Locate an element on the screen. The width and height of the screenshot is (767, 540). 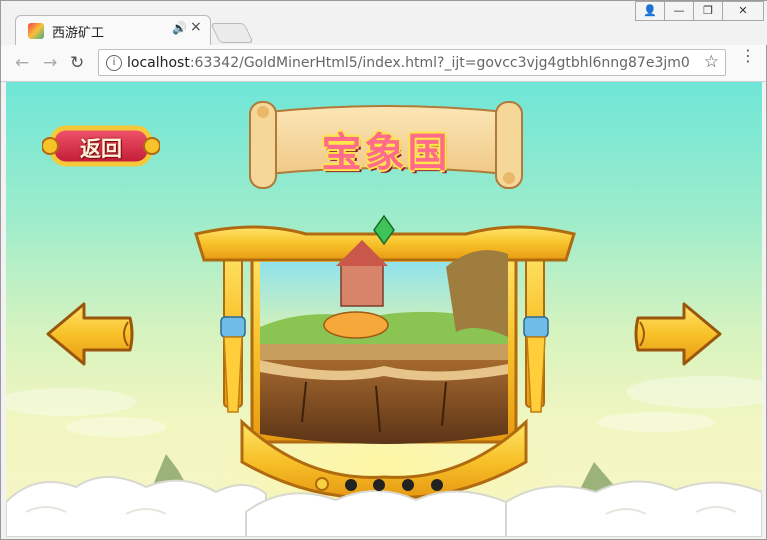
tab-title: 西游矿工 is located at coordinates (78, 33).